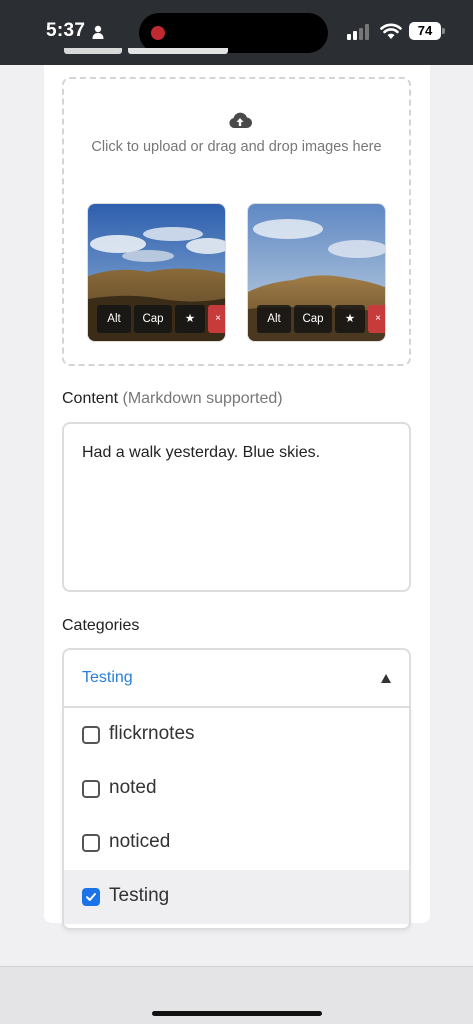 The height and width of the screenshot is (1024, 473). Describe the element at coordinates (101, 625) in the screenshot. I see `categories-label: Categories` at that location.